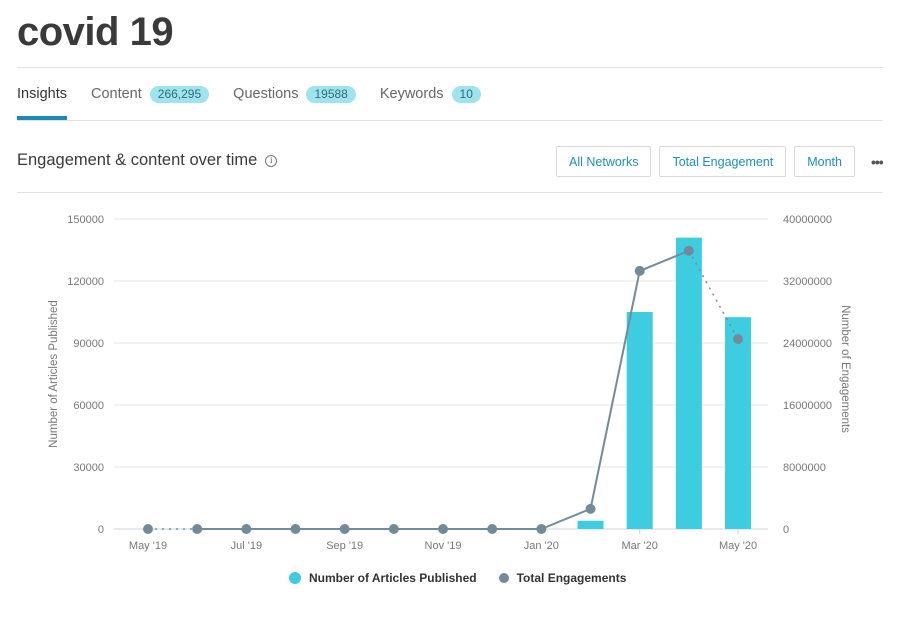 The width and height of the screenshot is (907, 627). I want to click on legend-label: Total Engagements, so click(571, 578).